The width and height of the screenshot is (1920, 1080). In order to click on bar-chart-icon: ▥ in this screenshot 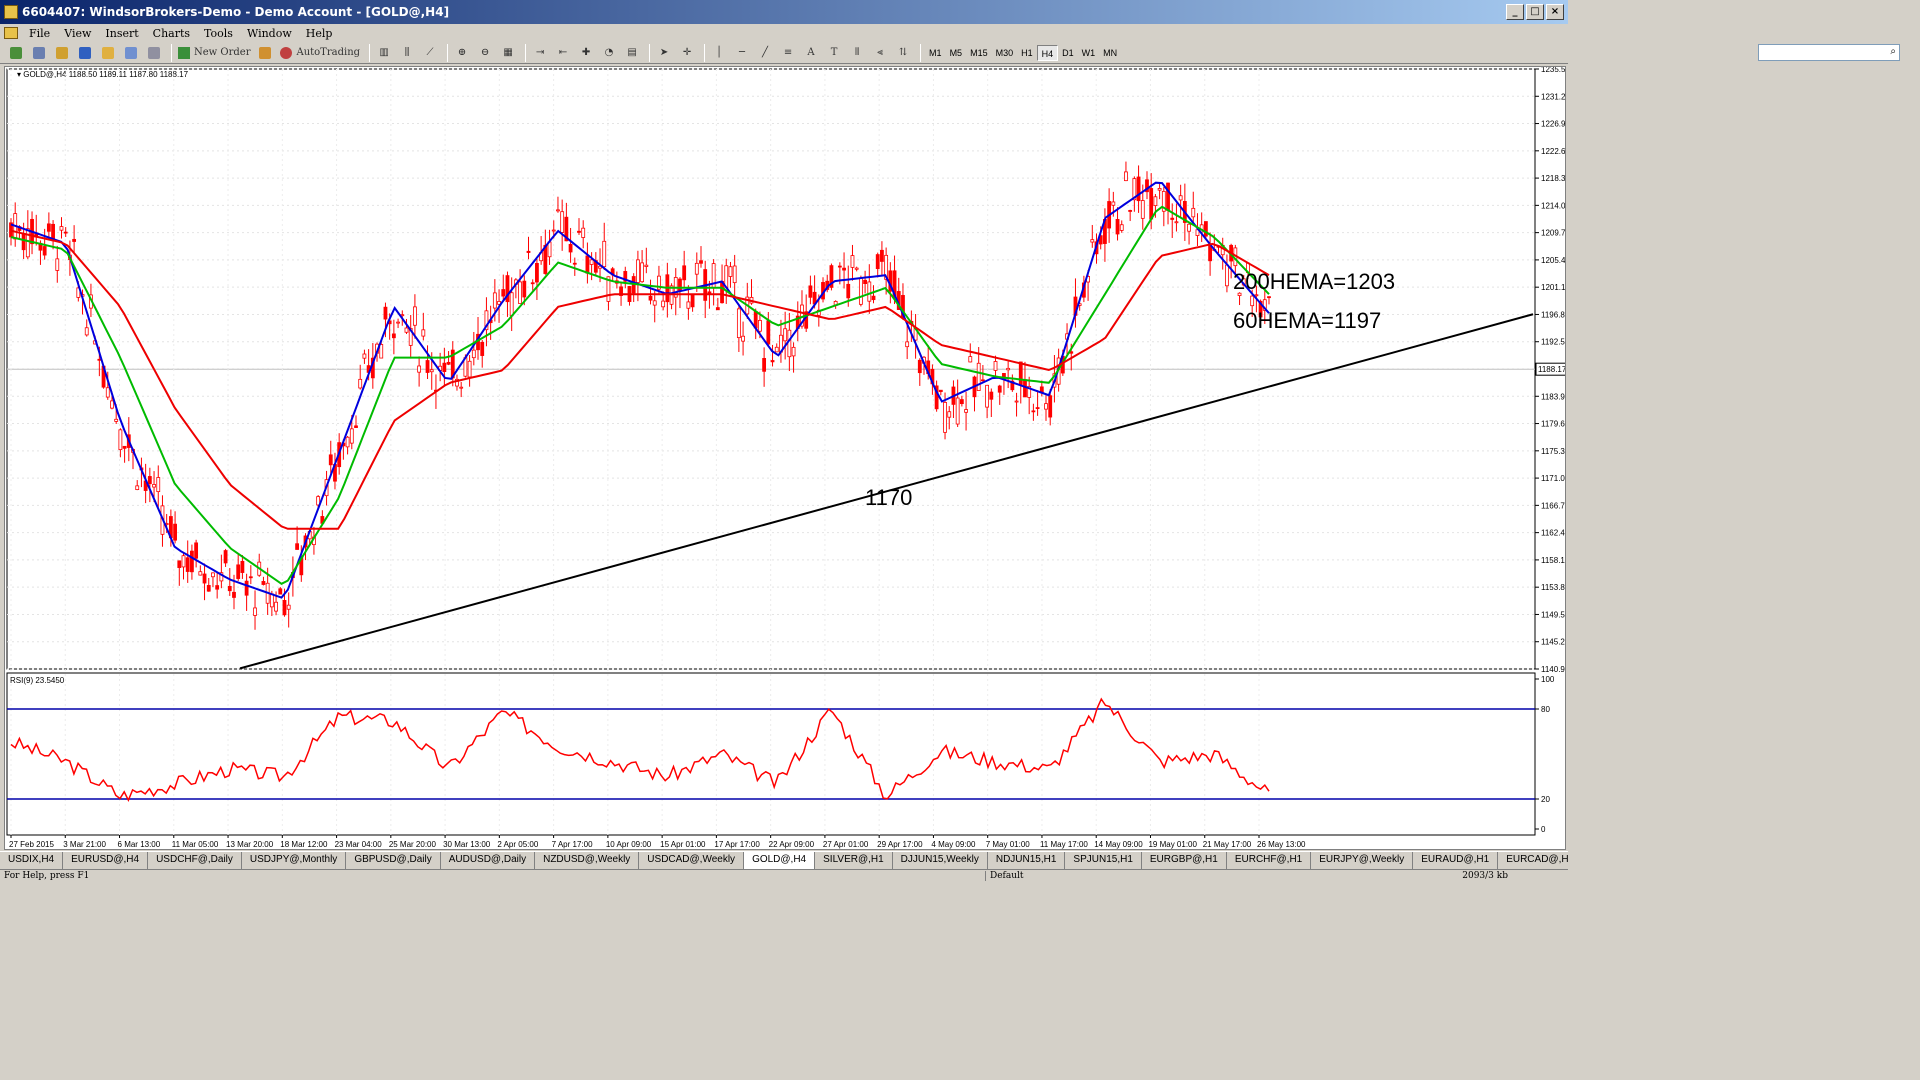, I will do `click(384, 53)`.